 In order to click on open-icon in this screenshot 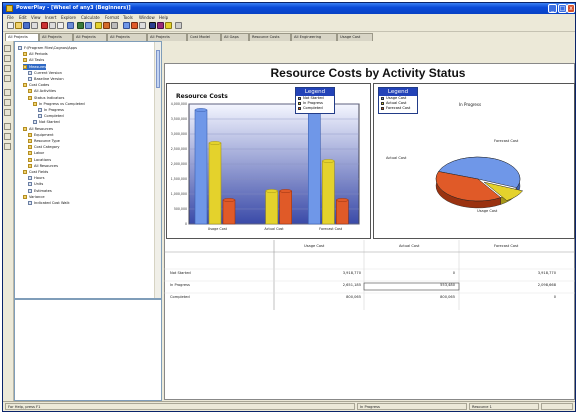, I will do `click(18, 25)`.